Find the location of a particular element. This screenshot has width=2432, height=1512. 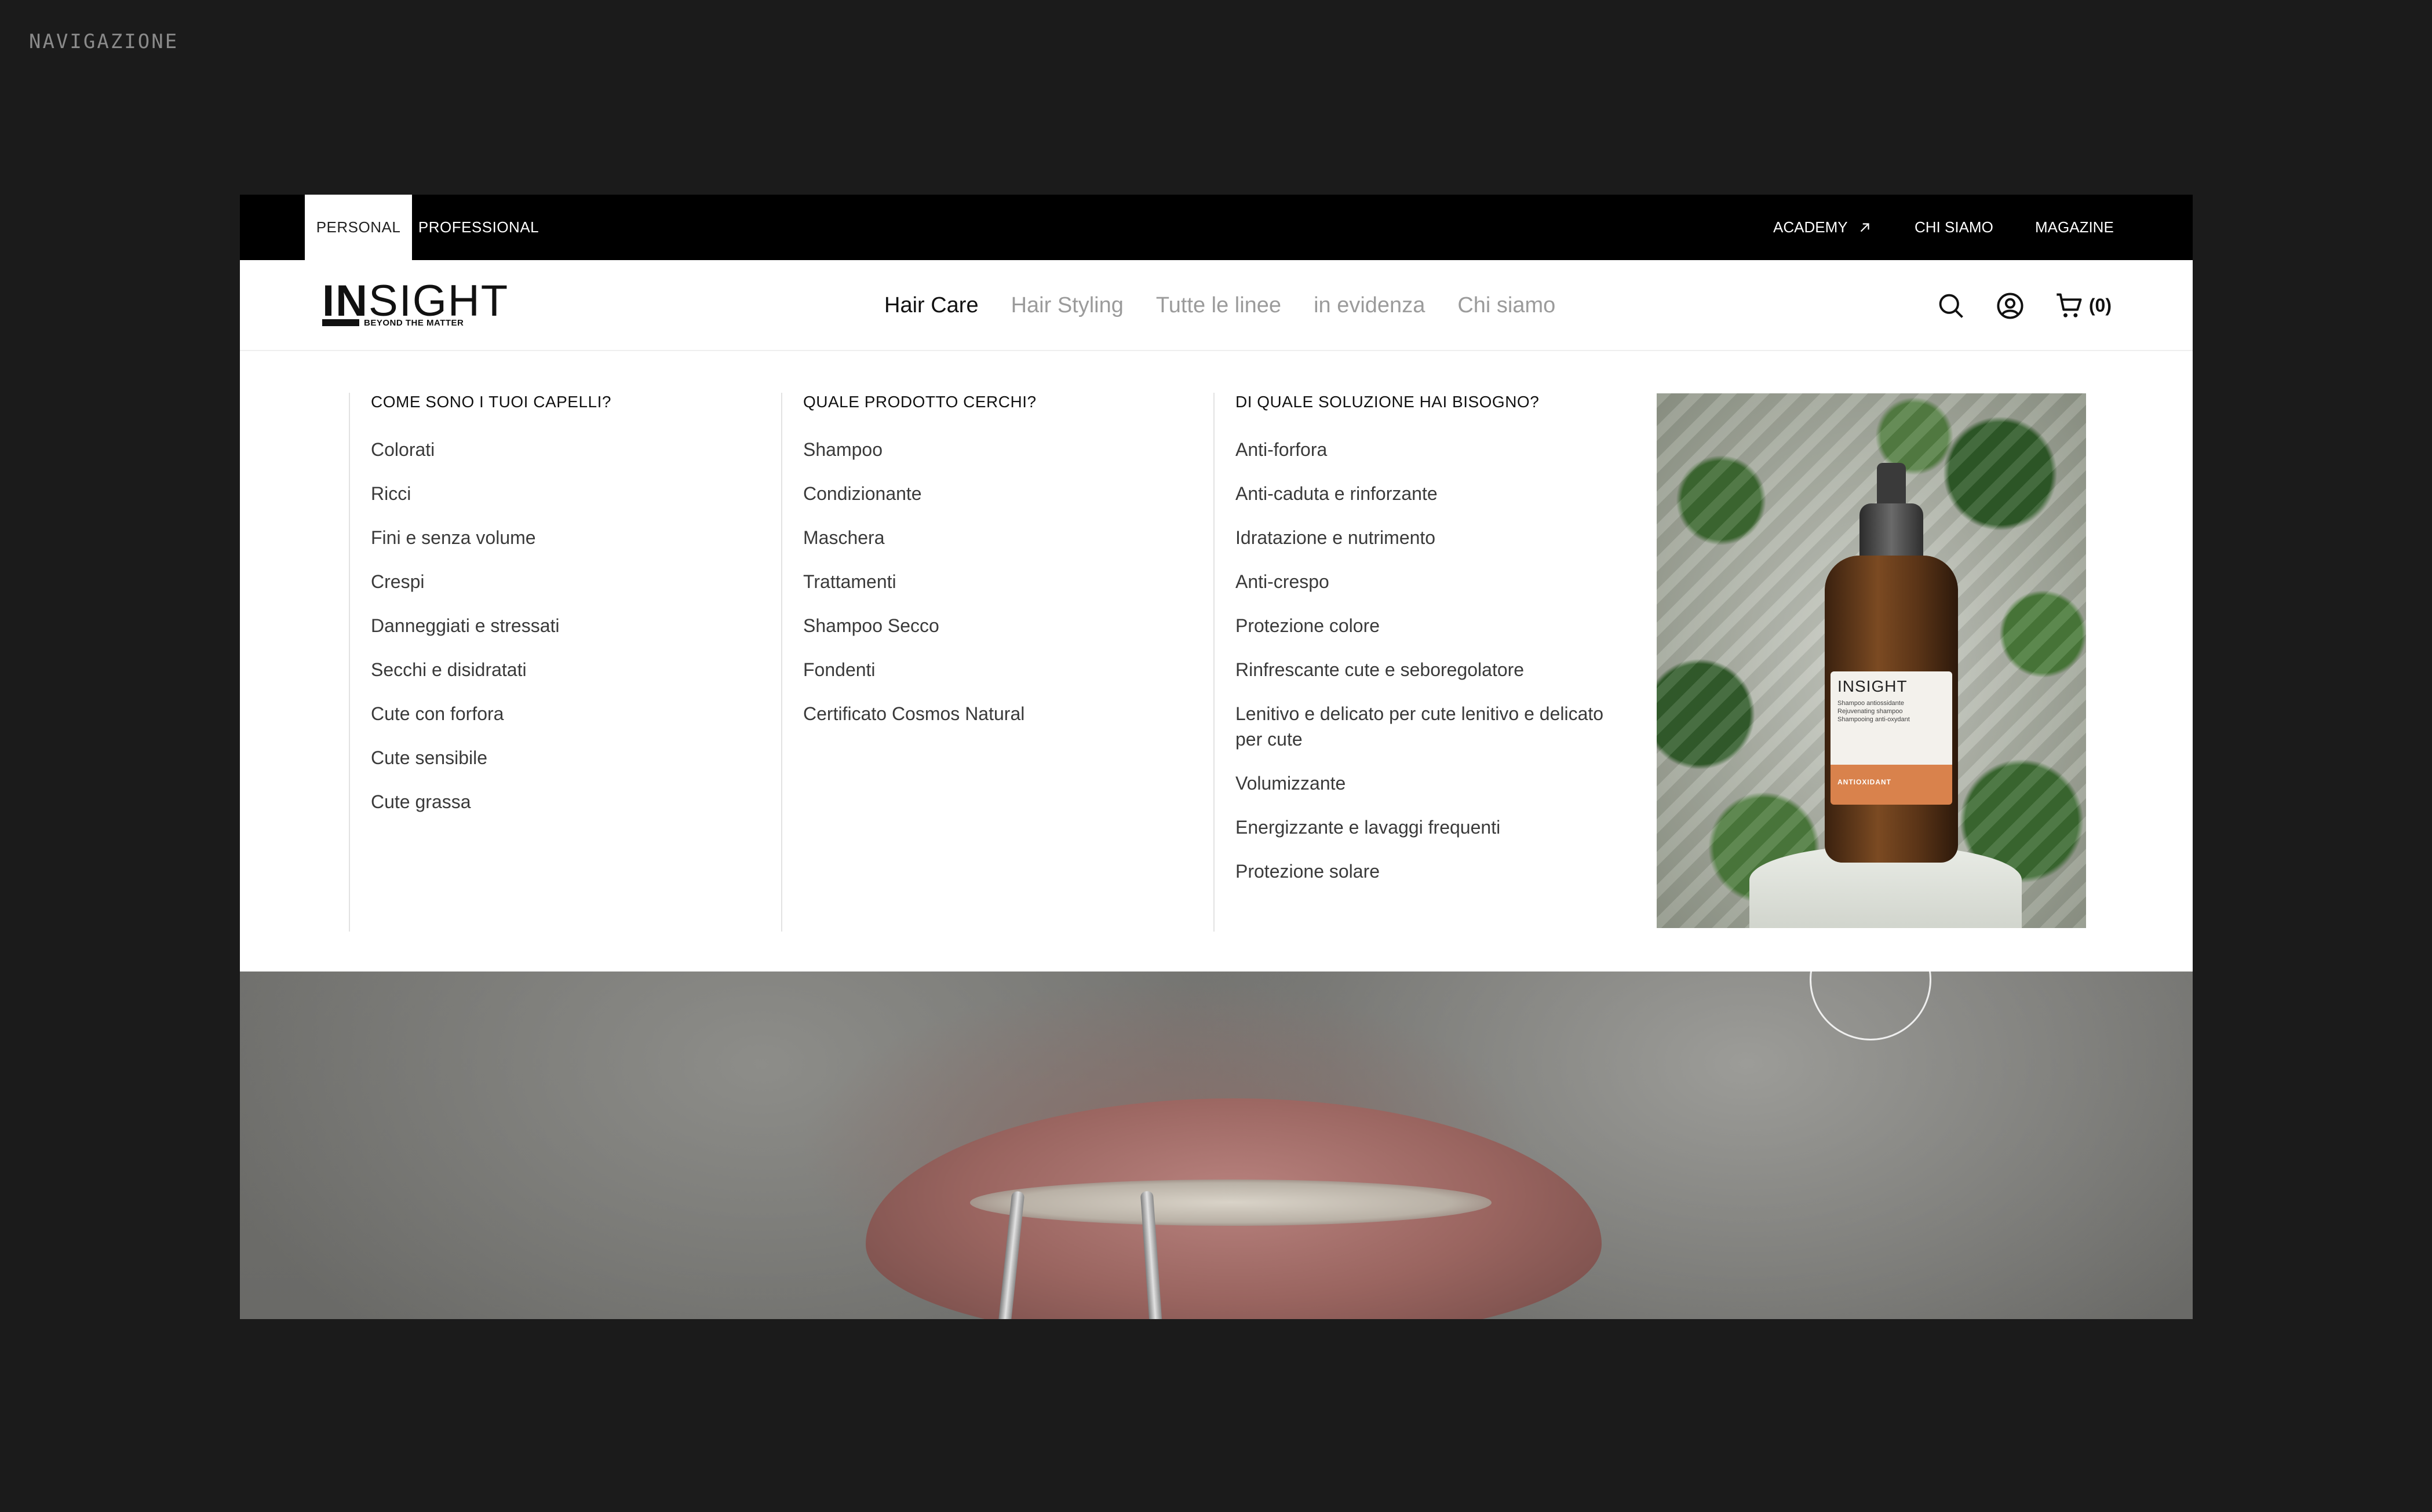

menu-item: Colorati is located at coordinates (565, 450).